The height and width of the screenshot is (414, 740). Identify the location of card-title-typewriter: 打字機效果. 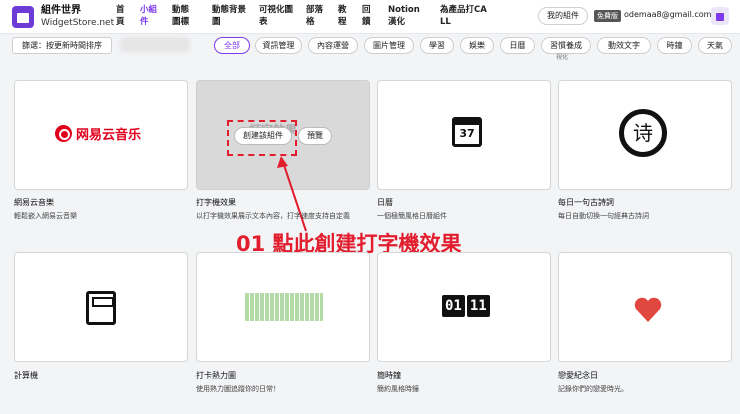
(216, 202).